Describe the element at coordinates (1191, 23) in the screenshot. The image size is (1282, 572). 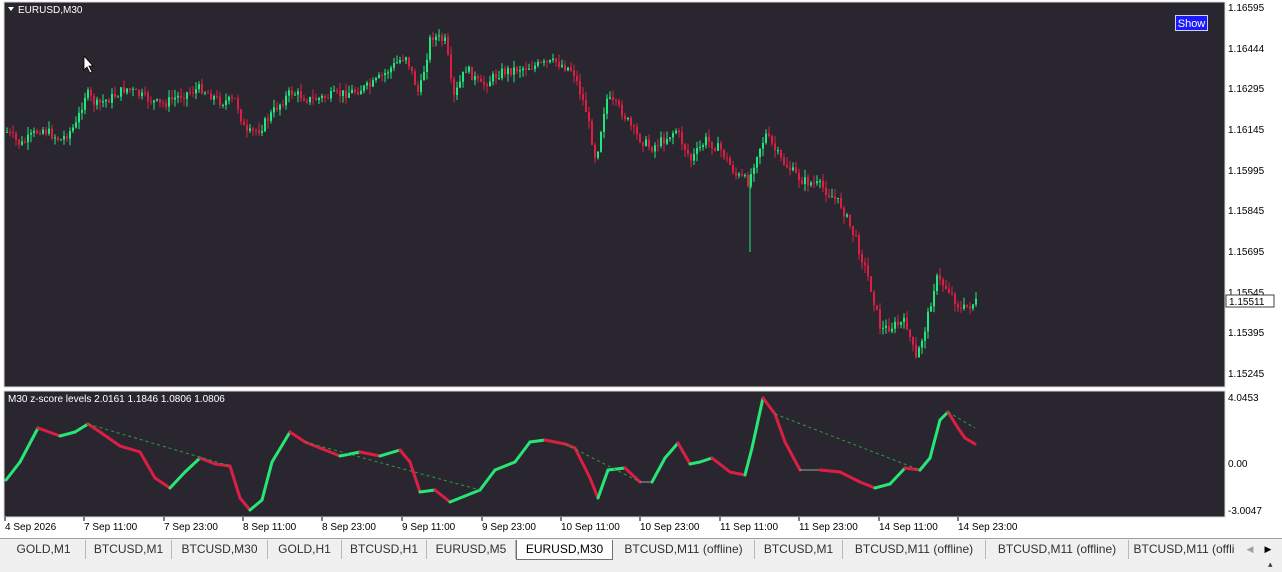
I see `show-button: Show` at that location.